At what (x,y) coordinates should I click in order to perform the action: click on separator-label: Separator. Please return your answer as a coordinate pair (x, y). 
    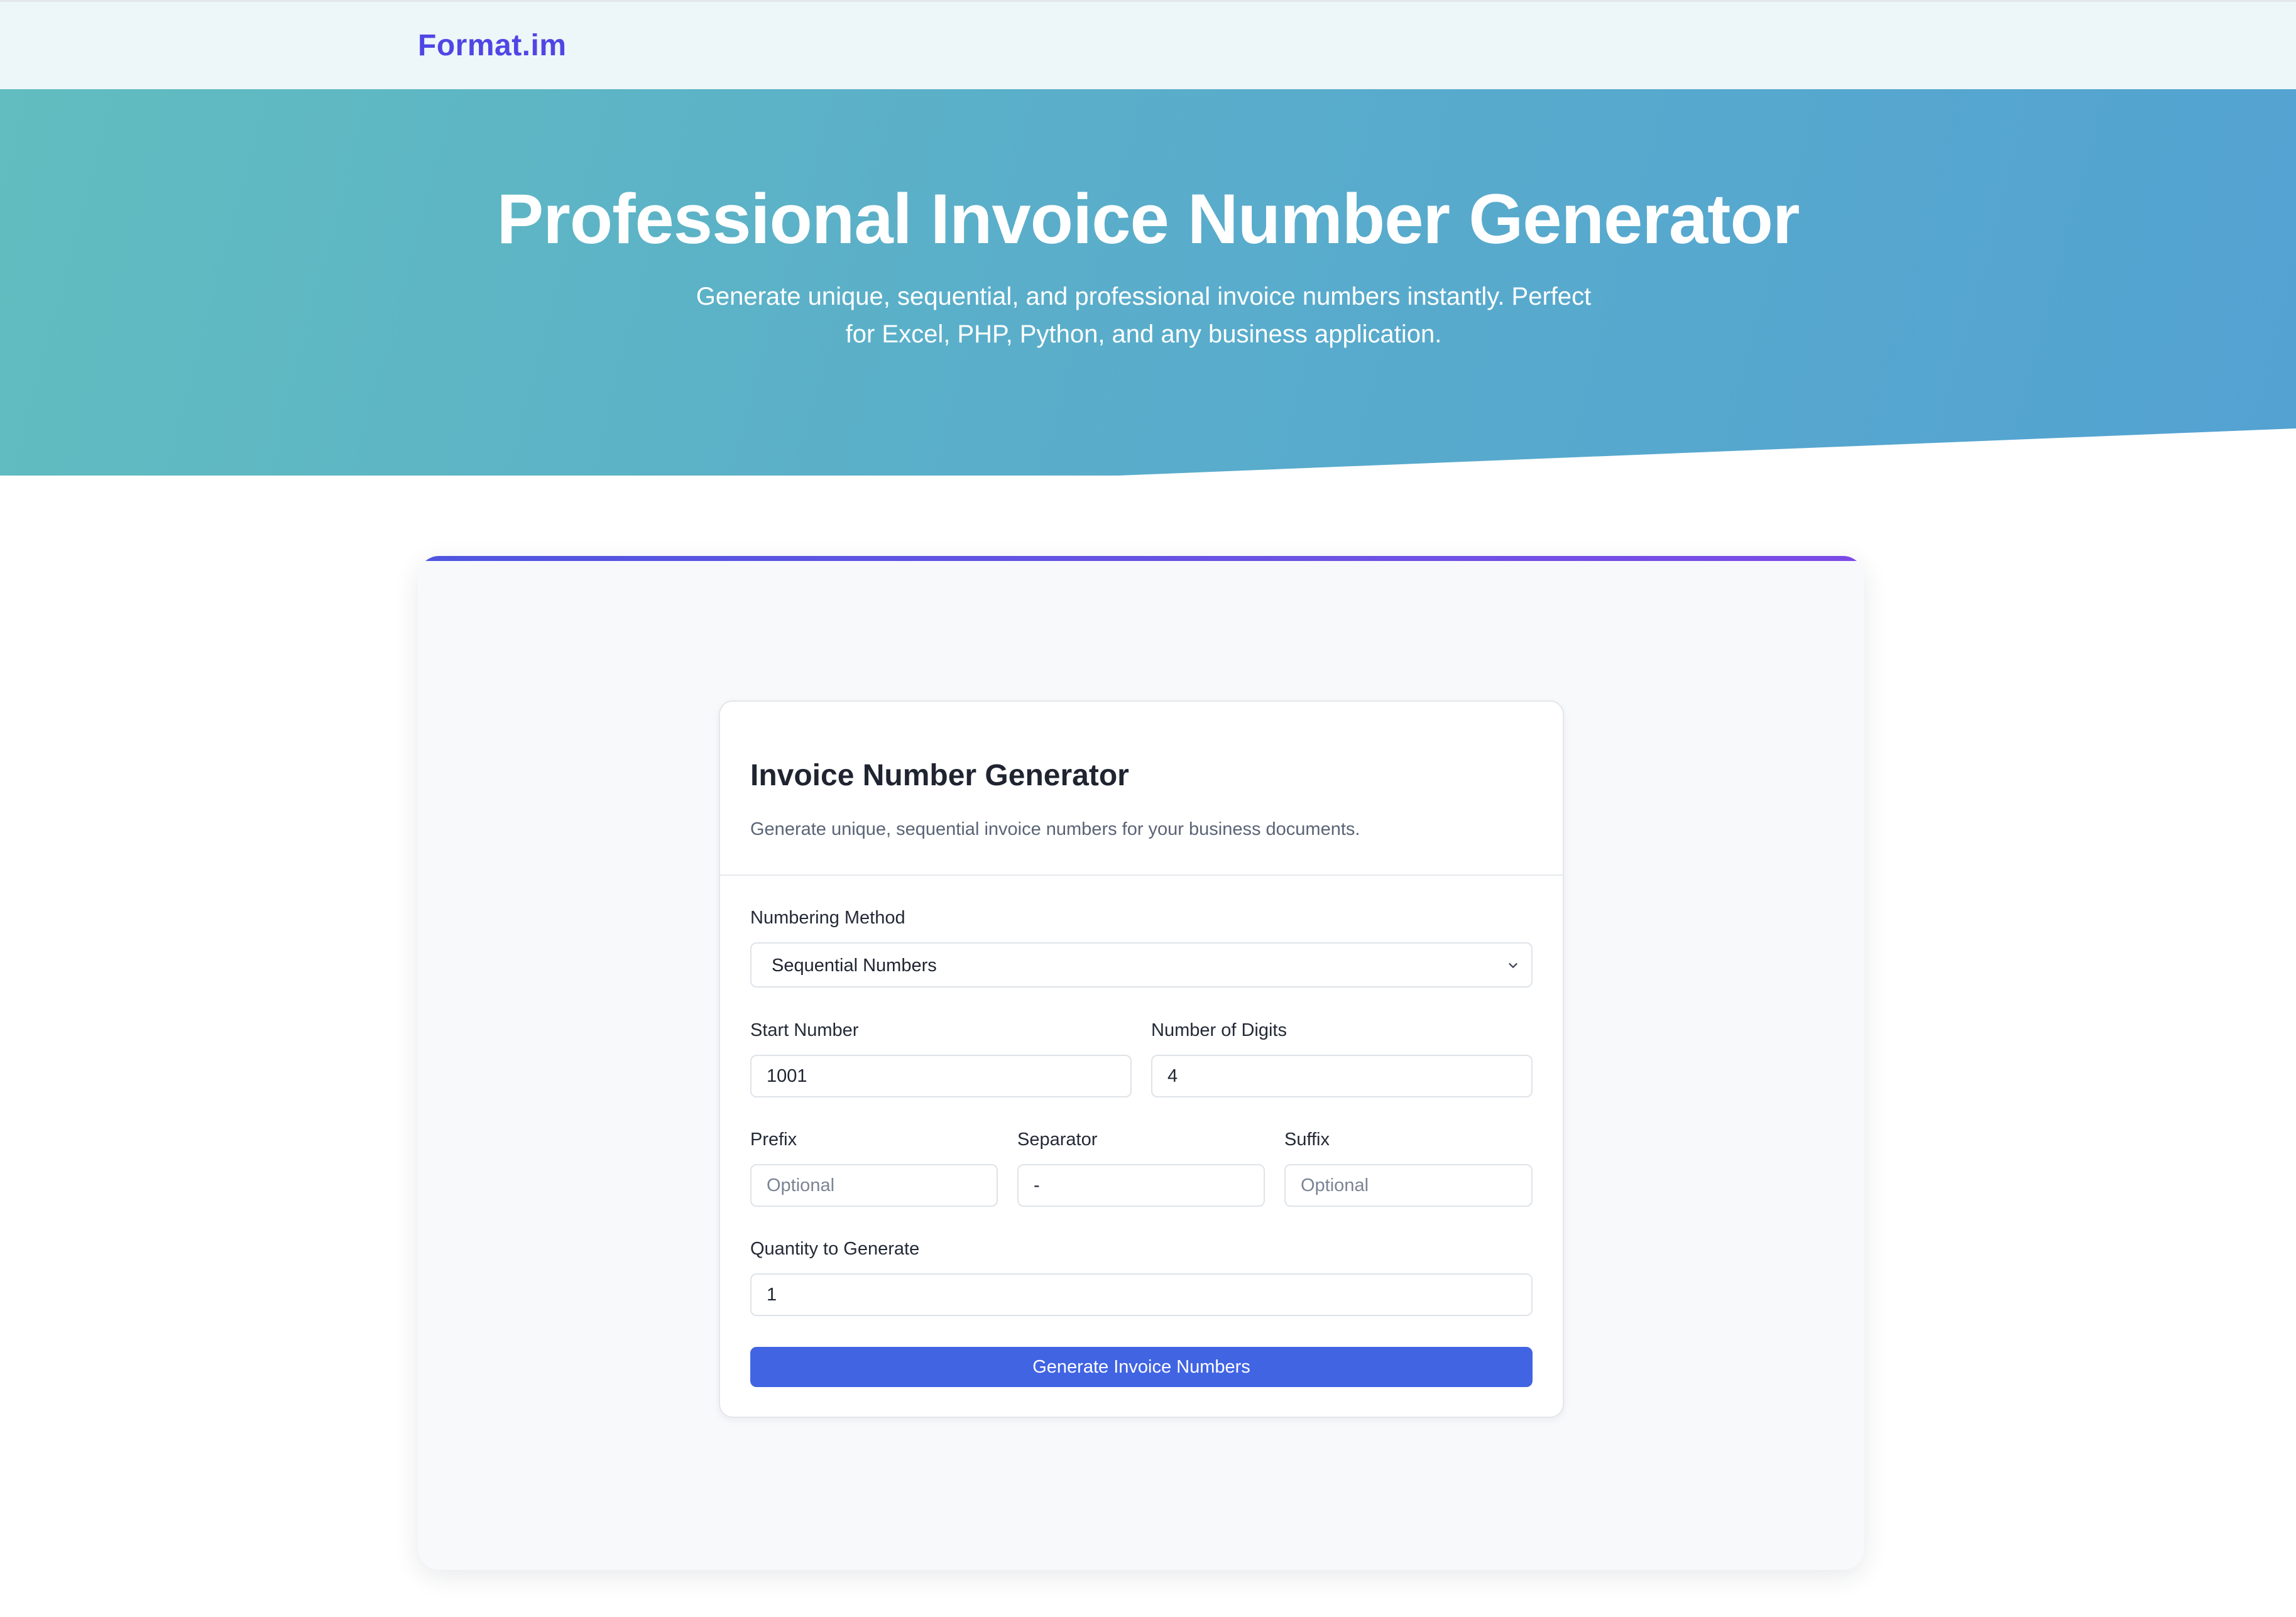
    Looking at the image, I should click on (1057, 1140).